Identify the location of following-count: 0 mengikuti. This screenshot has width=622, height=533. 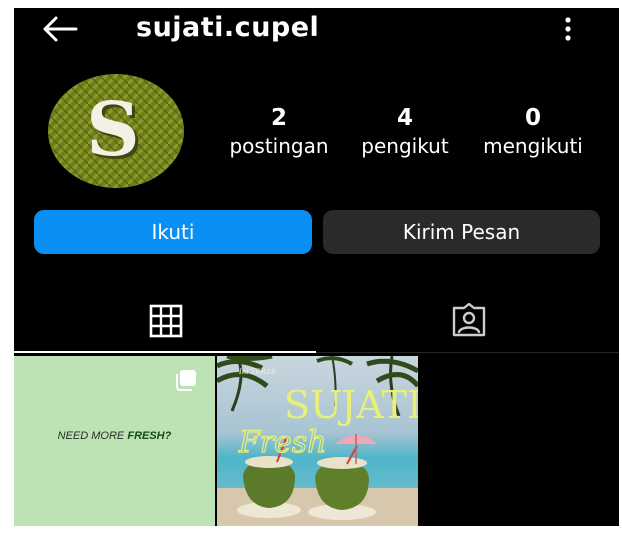
(533, 132).